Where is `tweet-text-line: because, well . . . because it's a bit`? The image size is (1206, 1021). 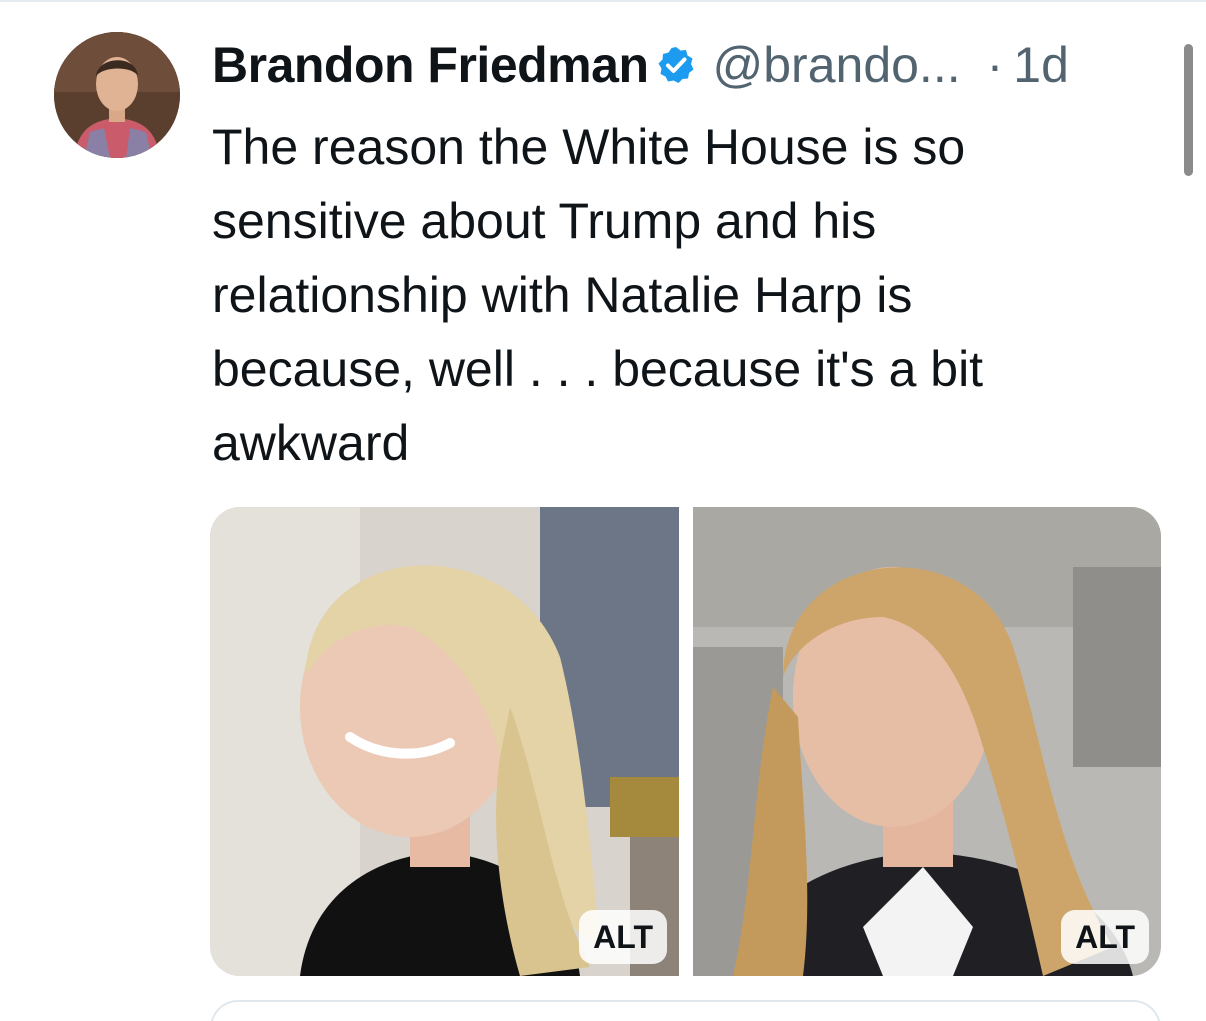 tweet-text-line: because, well . . . because it's a bit is located at coordinates (598, 369).